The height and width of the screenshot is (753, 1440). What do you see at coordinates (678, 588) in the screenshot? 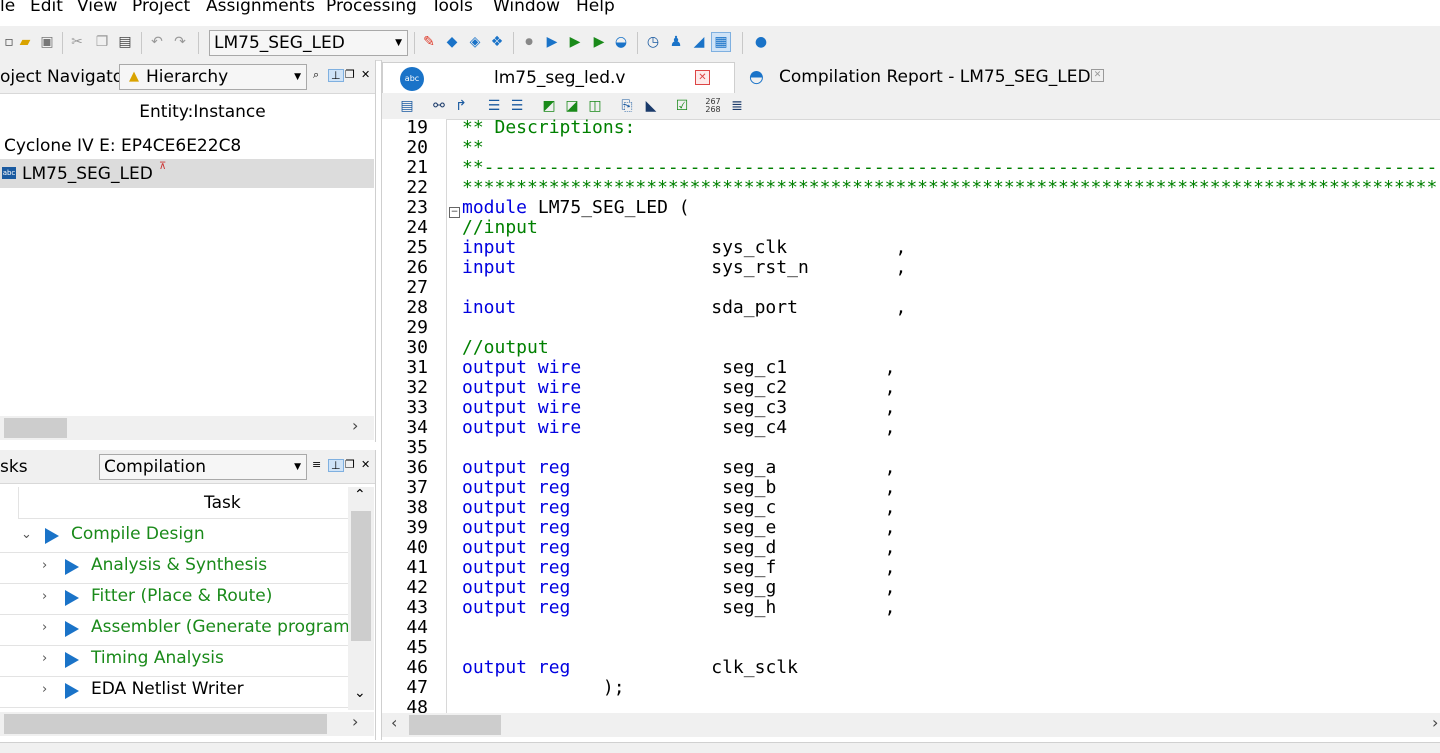
I see `code-line: output reg seg_g ,` at bounding box center [678, 588].